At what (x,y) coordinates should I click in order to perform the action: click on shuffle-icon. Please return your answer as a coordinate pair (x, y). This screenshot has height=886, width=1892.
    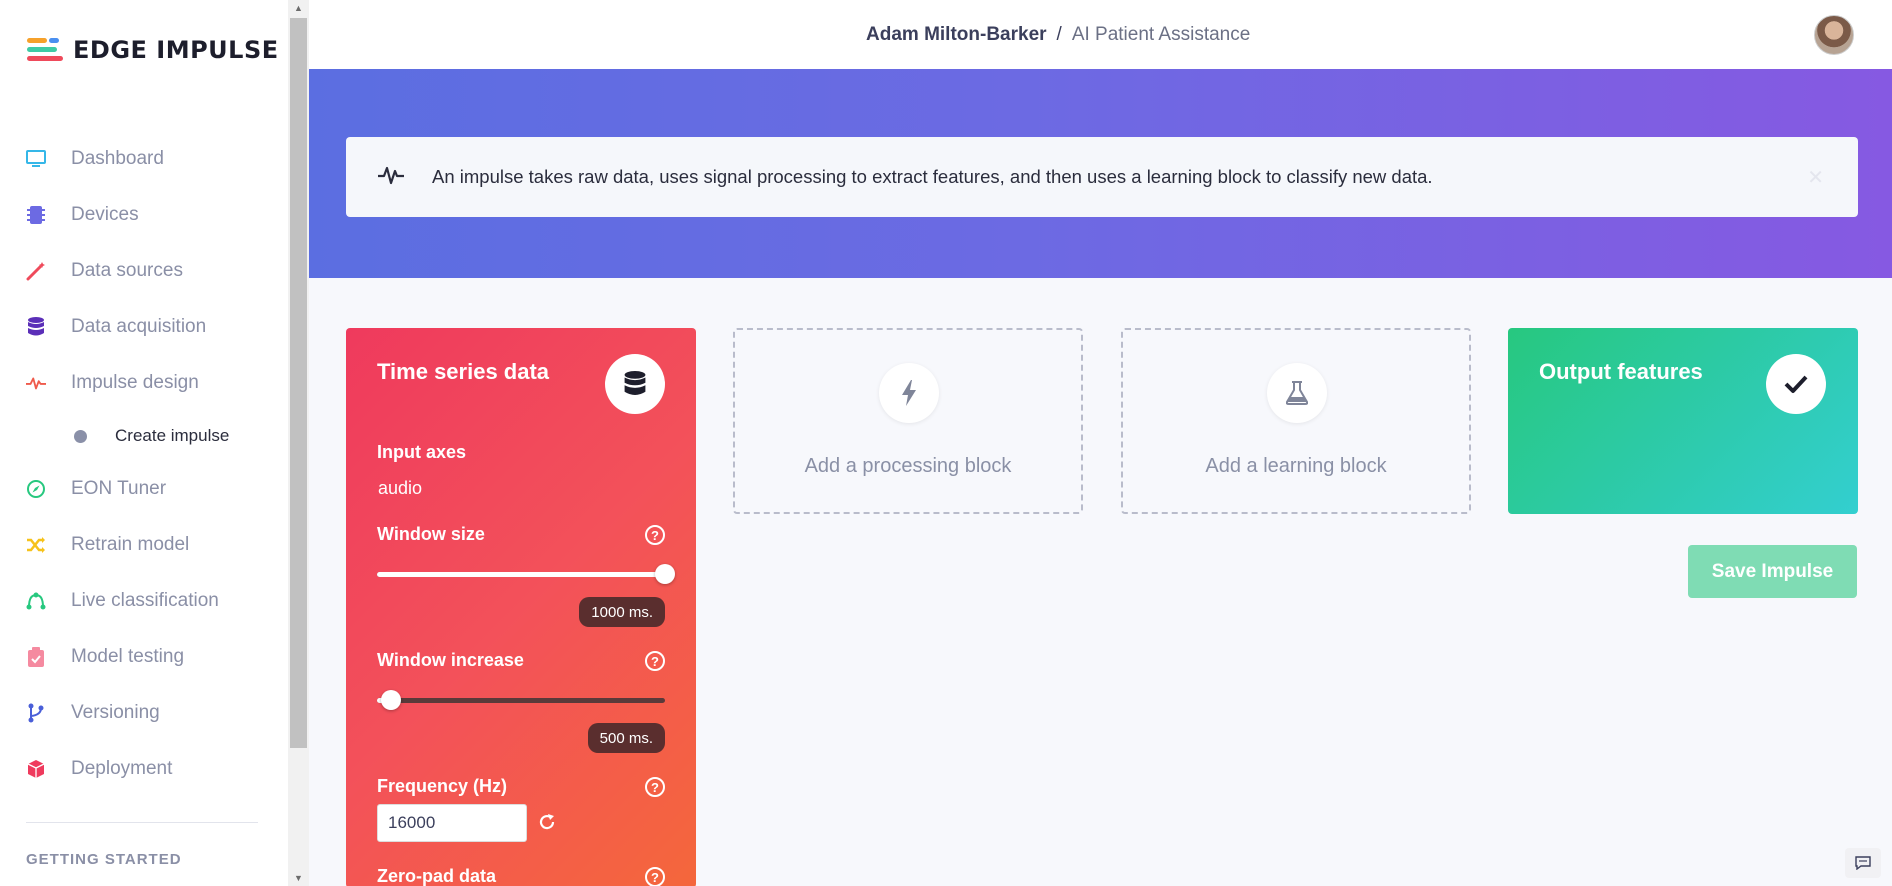
    Looking at the image, I should click on (36, 545).